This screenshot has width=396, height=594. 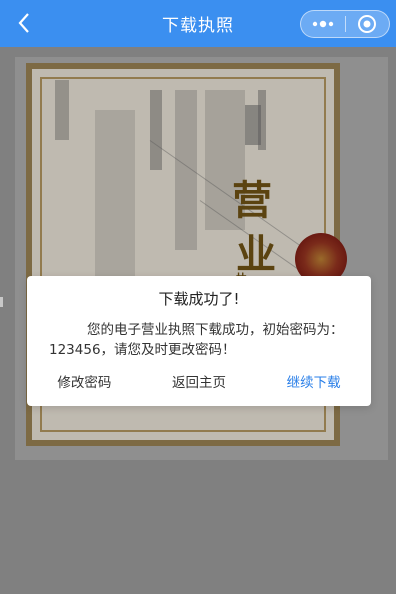 I want to click on back-home-button: 返回主页, so click(x=199, y=383).